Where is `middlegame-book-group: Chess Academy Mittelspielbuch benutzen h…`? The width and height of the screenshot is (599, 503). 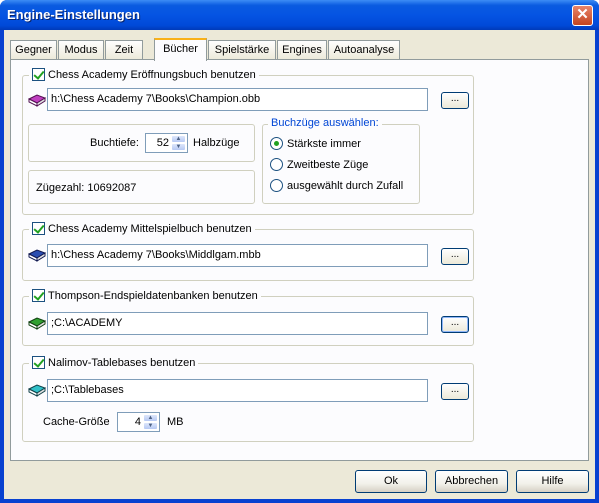
middlegame-book-group: Chess Academy Mittelspielbuch benutzen h… is located at coordinates (248, 251).